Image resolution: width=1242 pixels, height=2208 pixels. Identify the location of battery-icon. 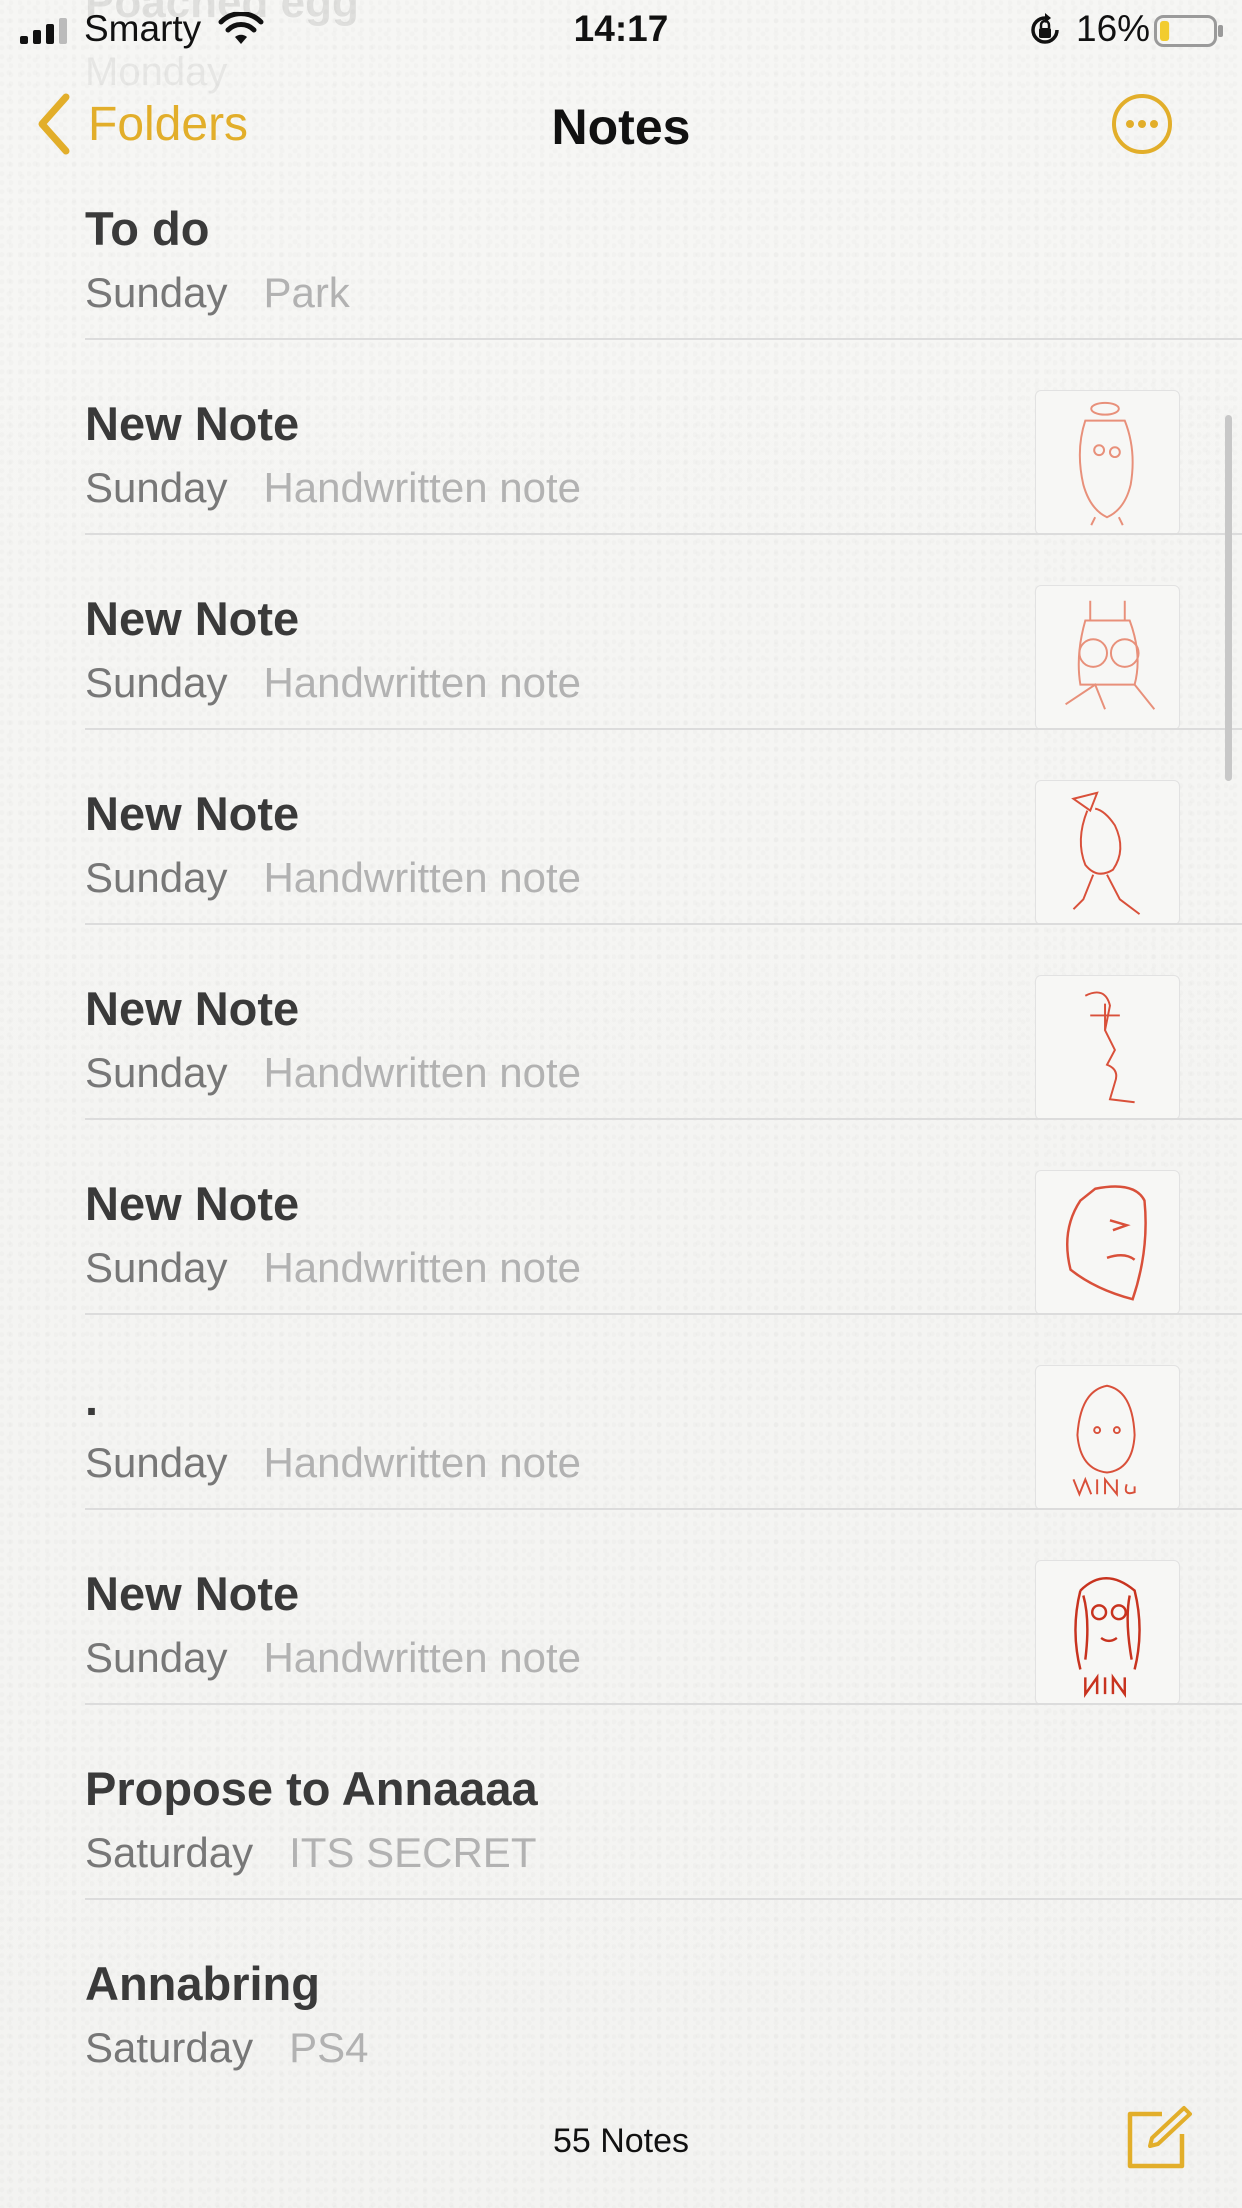
(1188, 31).